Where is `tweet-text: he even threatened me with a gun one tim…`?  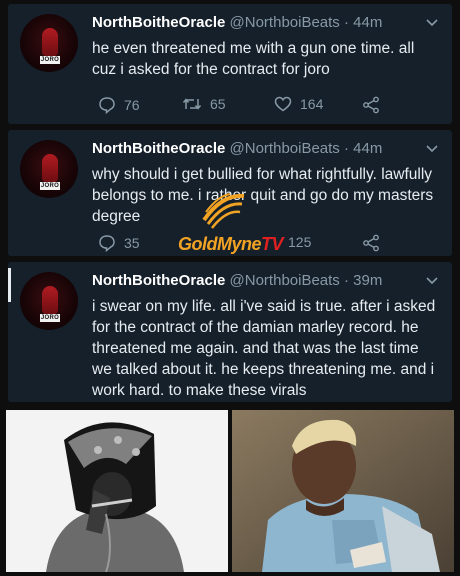 tweet-text: he even threatened me with a gun one tim… is located at coordinates (253, 59).